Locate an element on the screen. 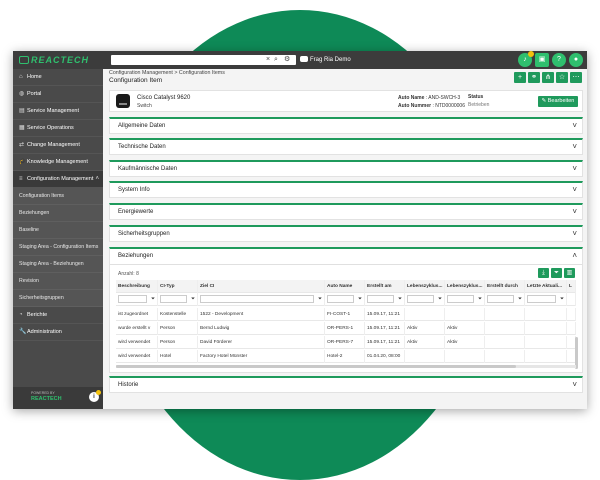  home-icon: ⌂ is located at coordinates (21, 77).